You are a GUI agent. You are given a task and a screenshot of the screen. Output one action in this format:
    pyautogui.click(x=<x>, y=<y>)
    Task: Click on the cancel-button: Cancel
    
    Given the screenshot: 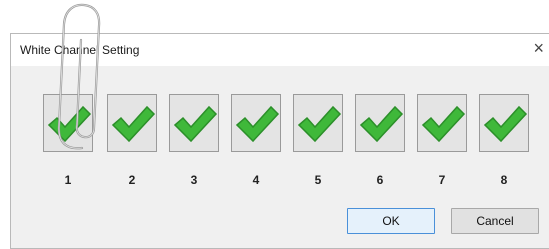 What is the action you would take?
    pyautogui.click(x=495, y=221)
    